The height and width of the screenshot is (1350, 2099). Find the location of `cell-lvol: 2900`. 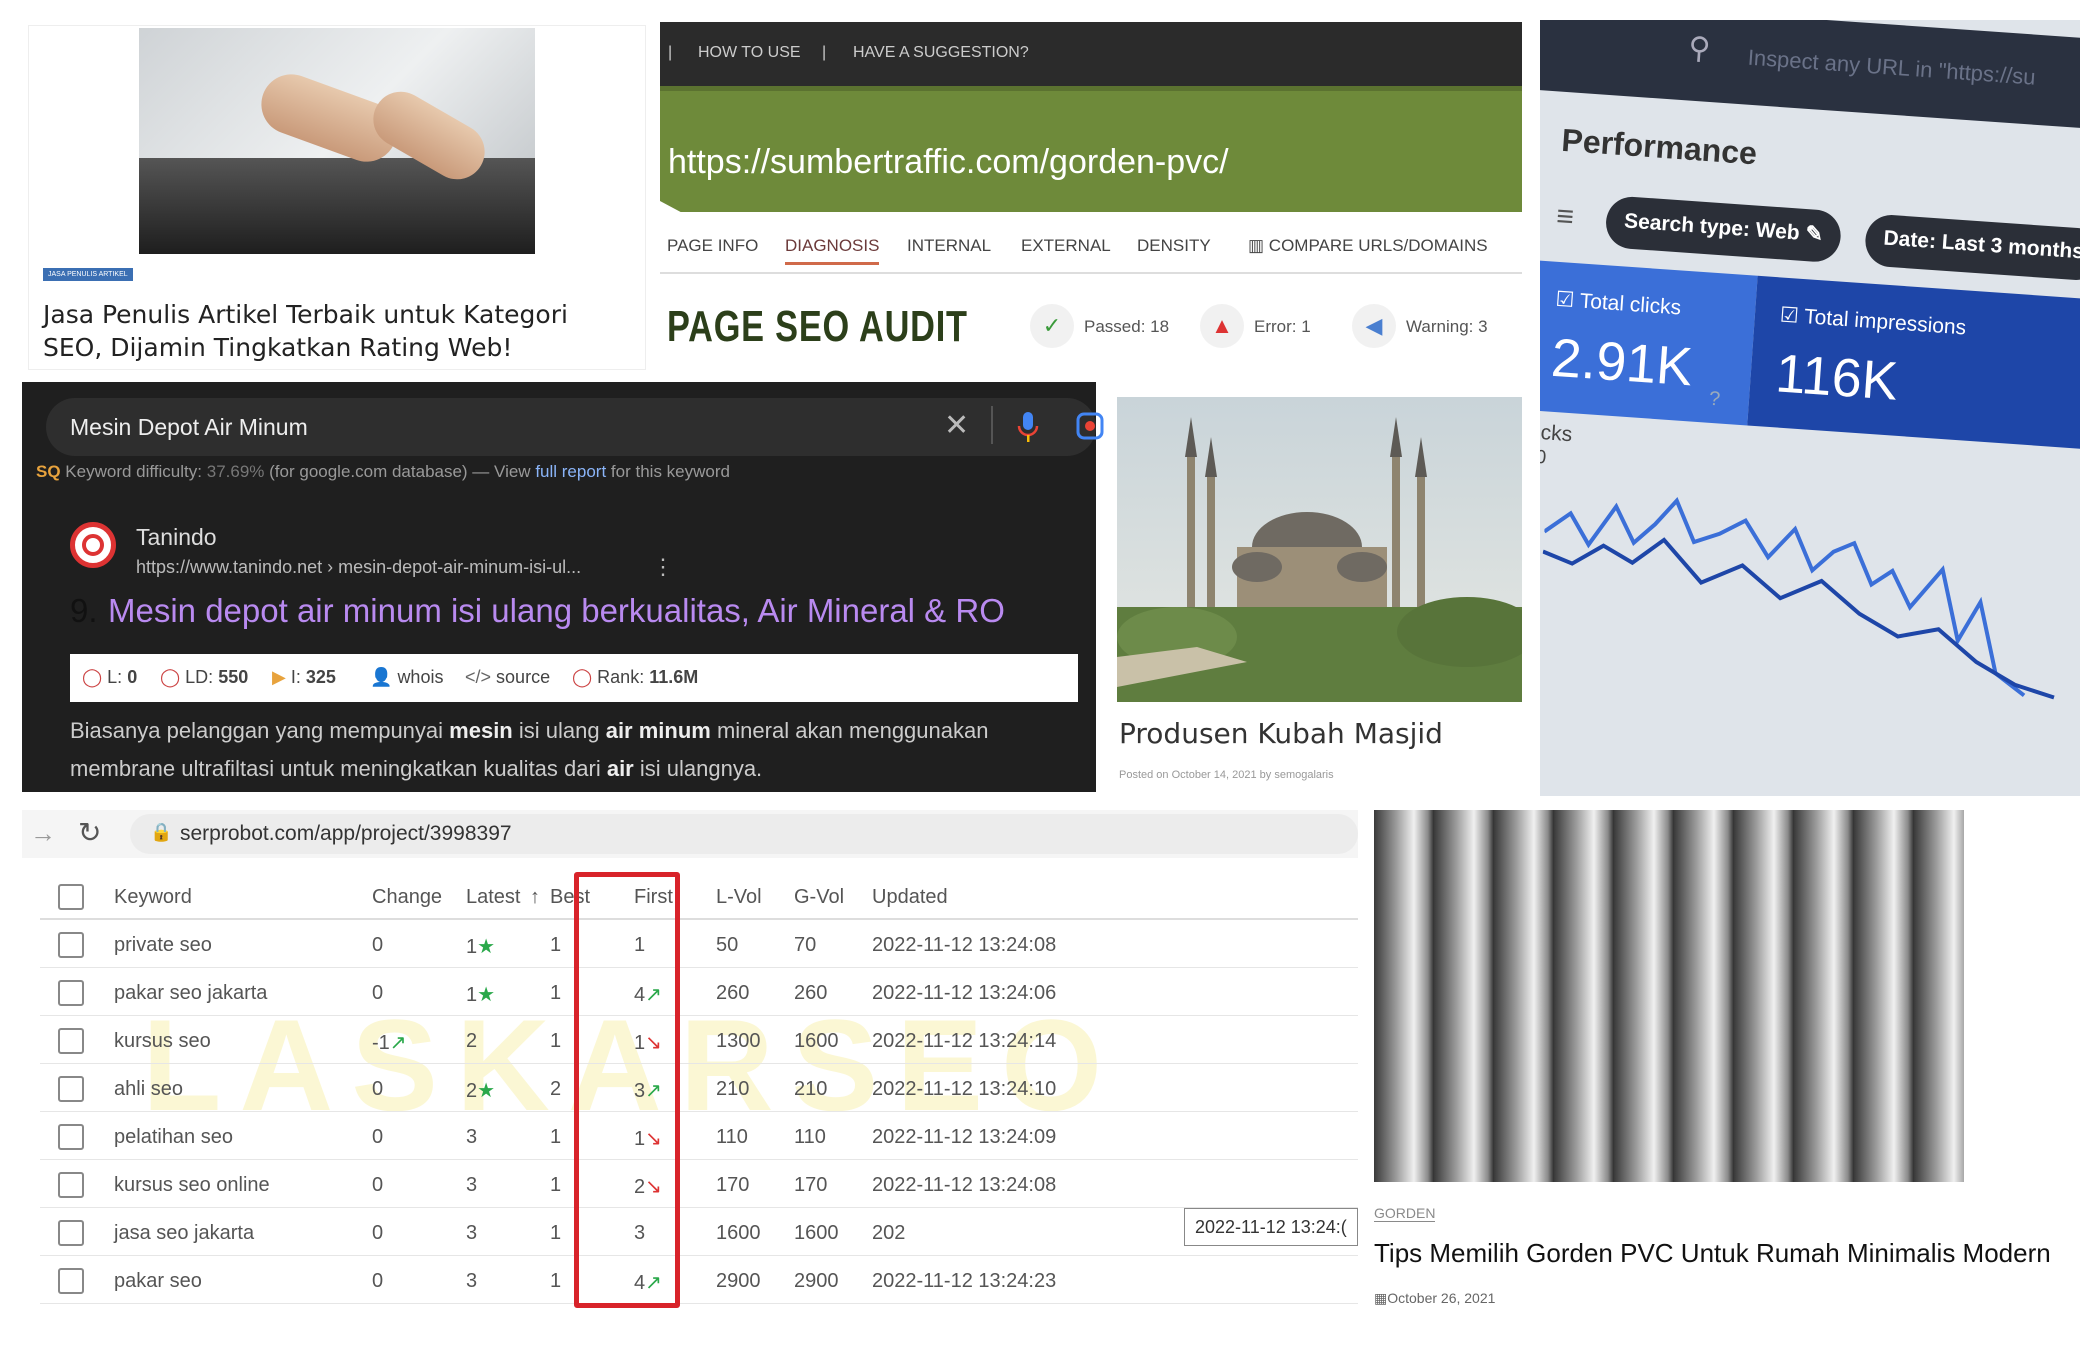

cell-lvol: 2900 is located at coordinates (738, 1281).